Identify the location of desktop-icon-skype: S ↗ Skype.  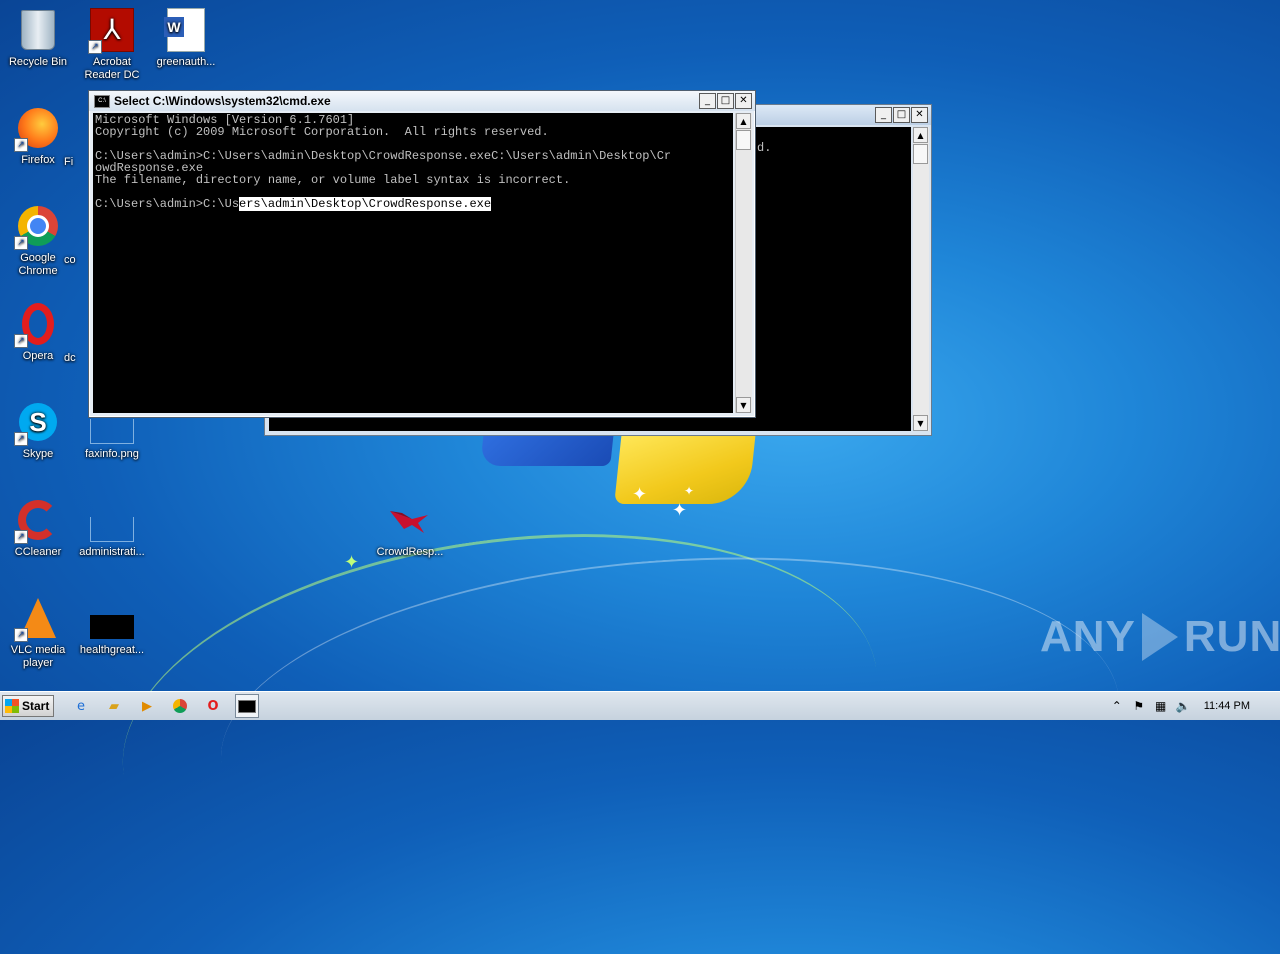
(38, 430).